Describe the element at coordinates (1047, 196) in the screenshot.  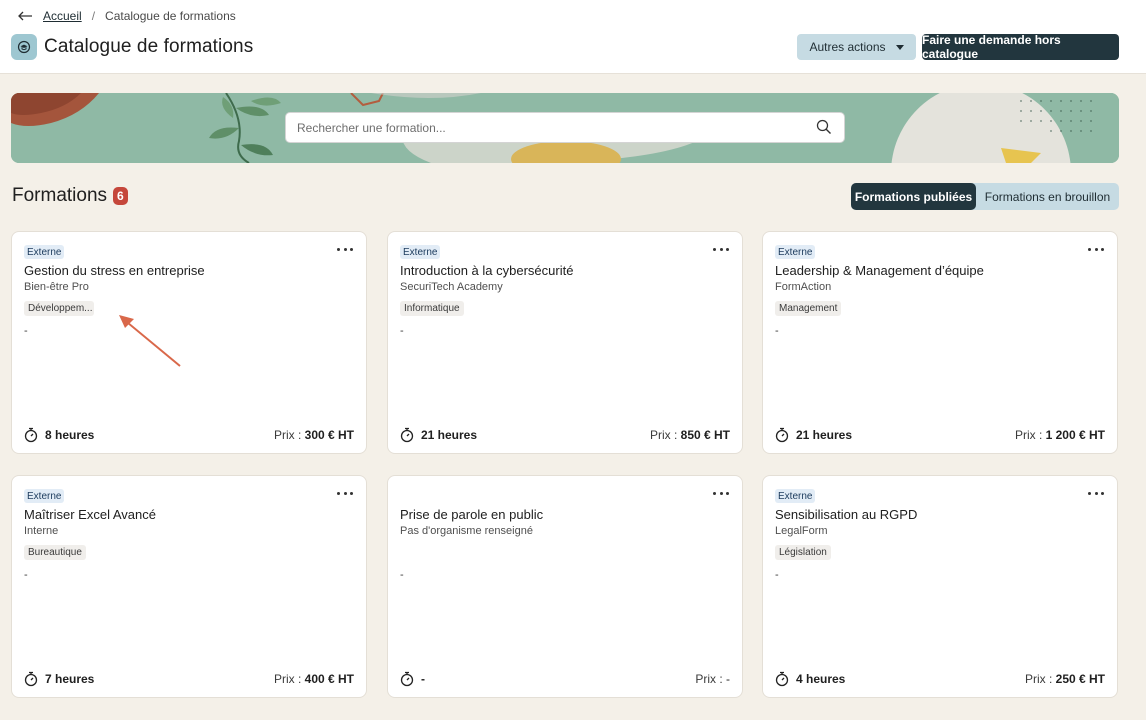
I see `tab-draft: Formations en brouillon` at that location.